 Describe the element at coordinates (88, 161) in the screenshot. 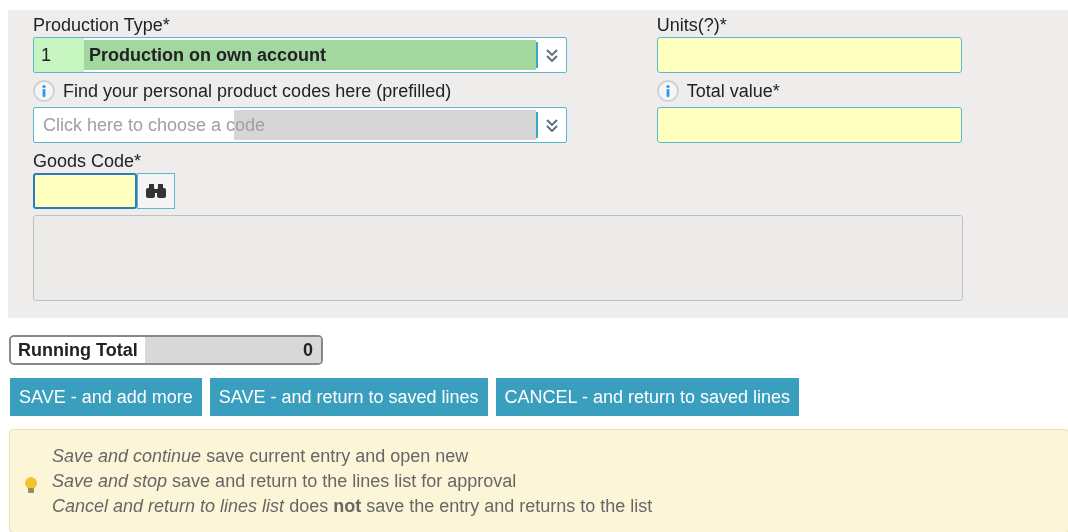

I see `field-label: Goods Code*` at that location.